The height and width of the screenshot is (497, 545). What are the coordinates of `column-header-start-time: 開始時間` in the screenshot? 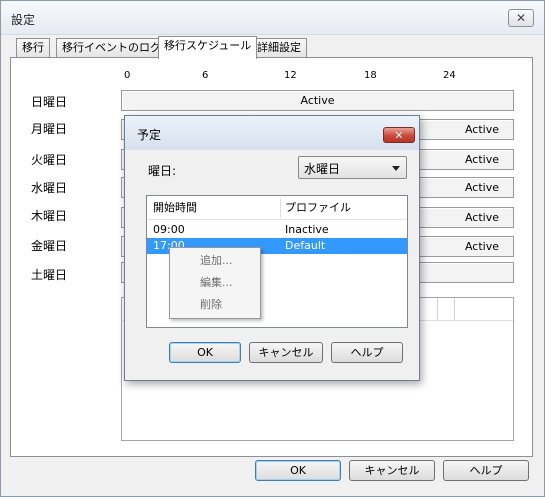 It's located at (175, 208).